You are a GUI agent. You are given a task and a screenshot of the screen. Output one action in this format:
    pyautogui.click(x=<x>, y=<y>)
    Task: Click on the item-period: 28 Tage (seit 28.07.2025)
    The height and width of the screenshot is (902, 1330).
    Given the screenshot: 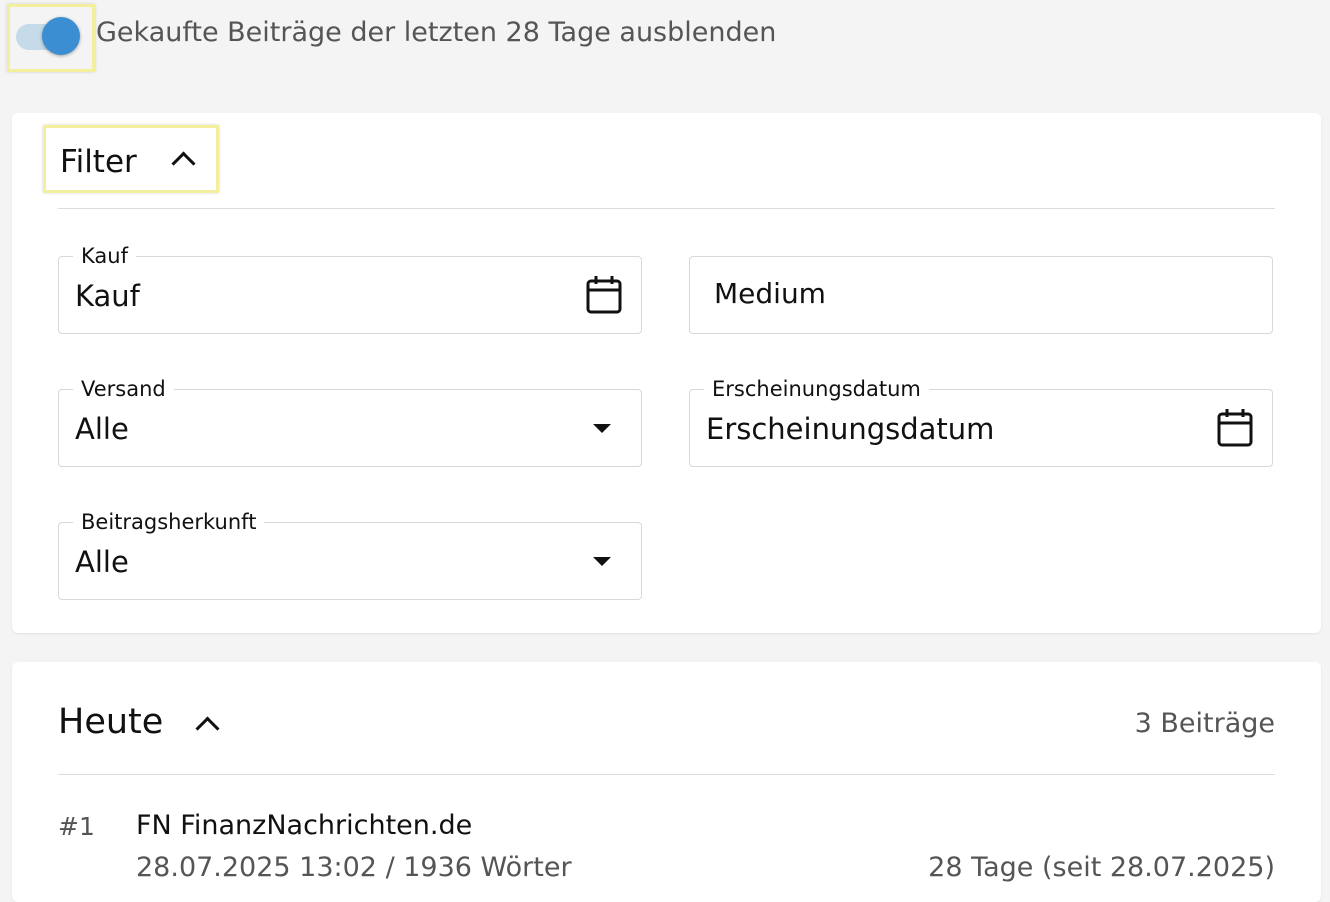 What is the action you would take?
    pyautogui.click(x=1101, y=867)
    